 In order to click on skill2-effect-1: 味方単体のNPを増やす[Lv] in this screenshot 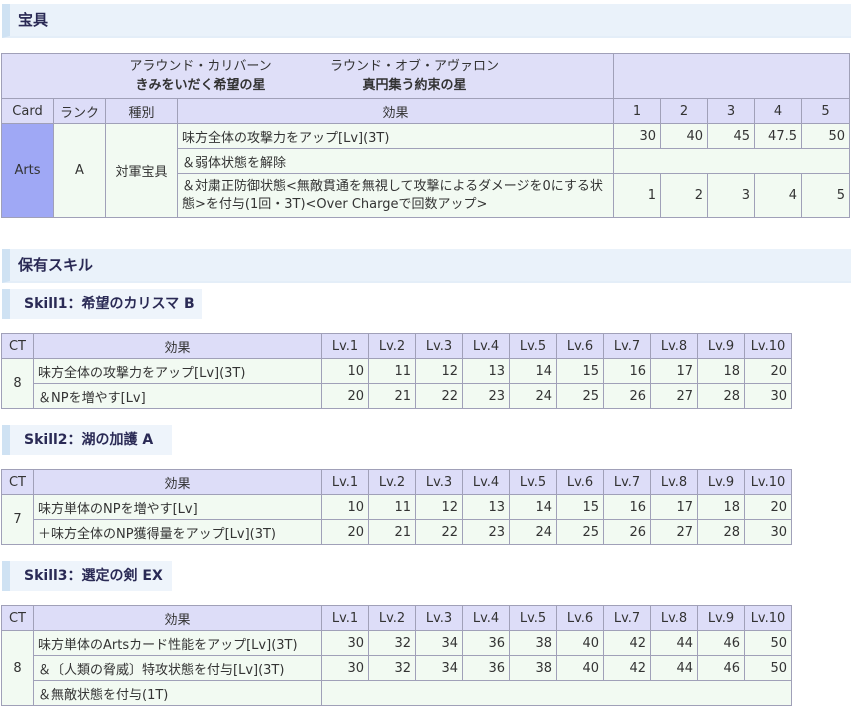, I will do `click(177, 507)`.